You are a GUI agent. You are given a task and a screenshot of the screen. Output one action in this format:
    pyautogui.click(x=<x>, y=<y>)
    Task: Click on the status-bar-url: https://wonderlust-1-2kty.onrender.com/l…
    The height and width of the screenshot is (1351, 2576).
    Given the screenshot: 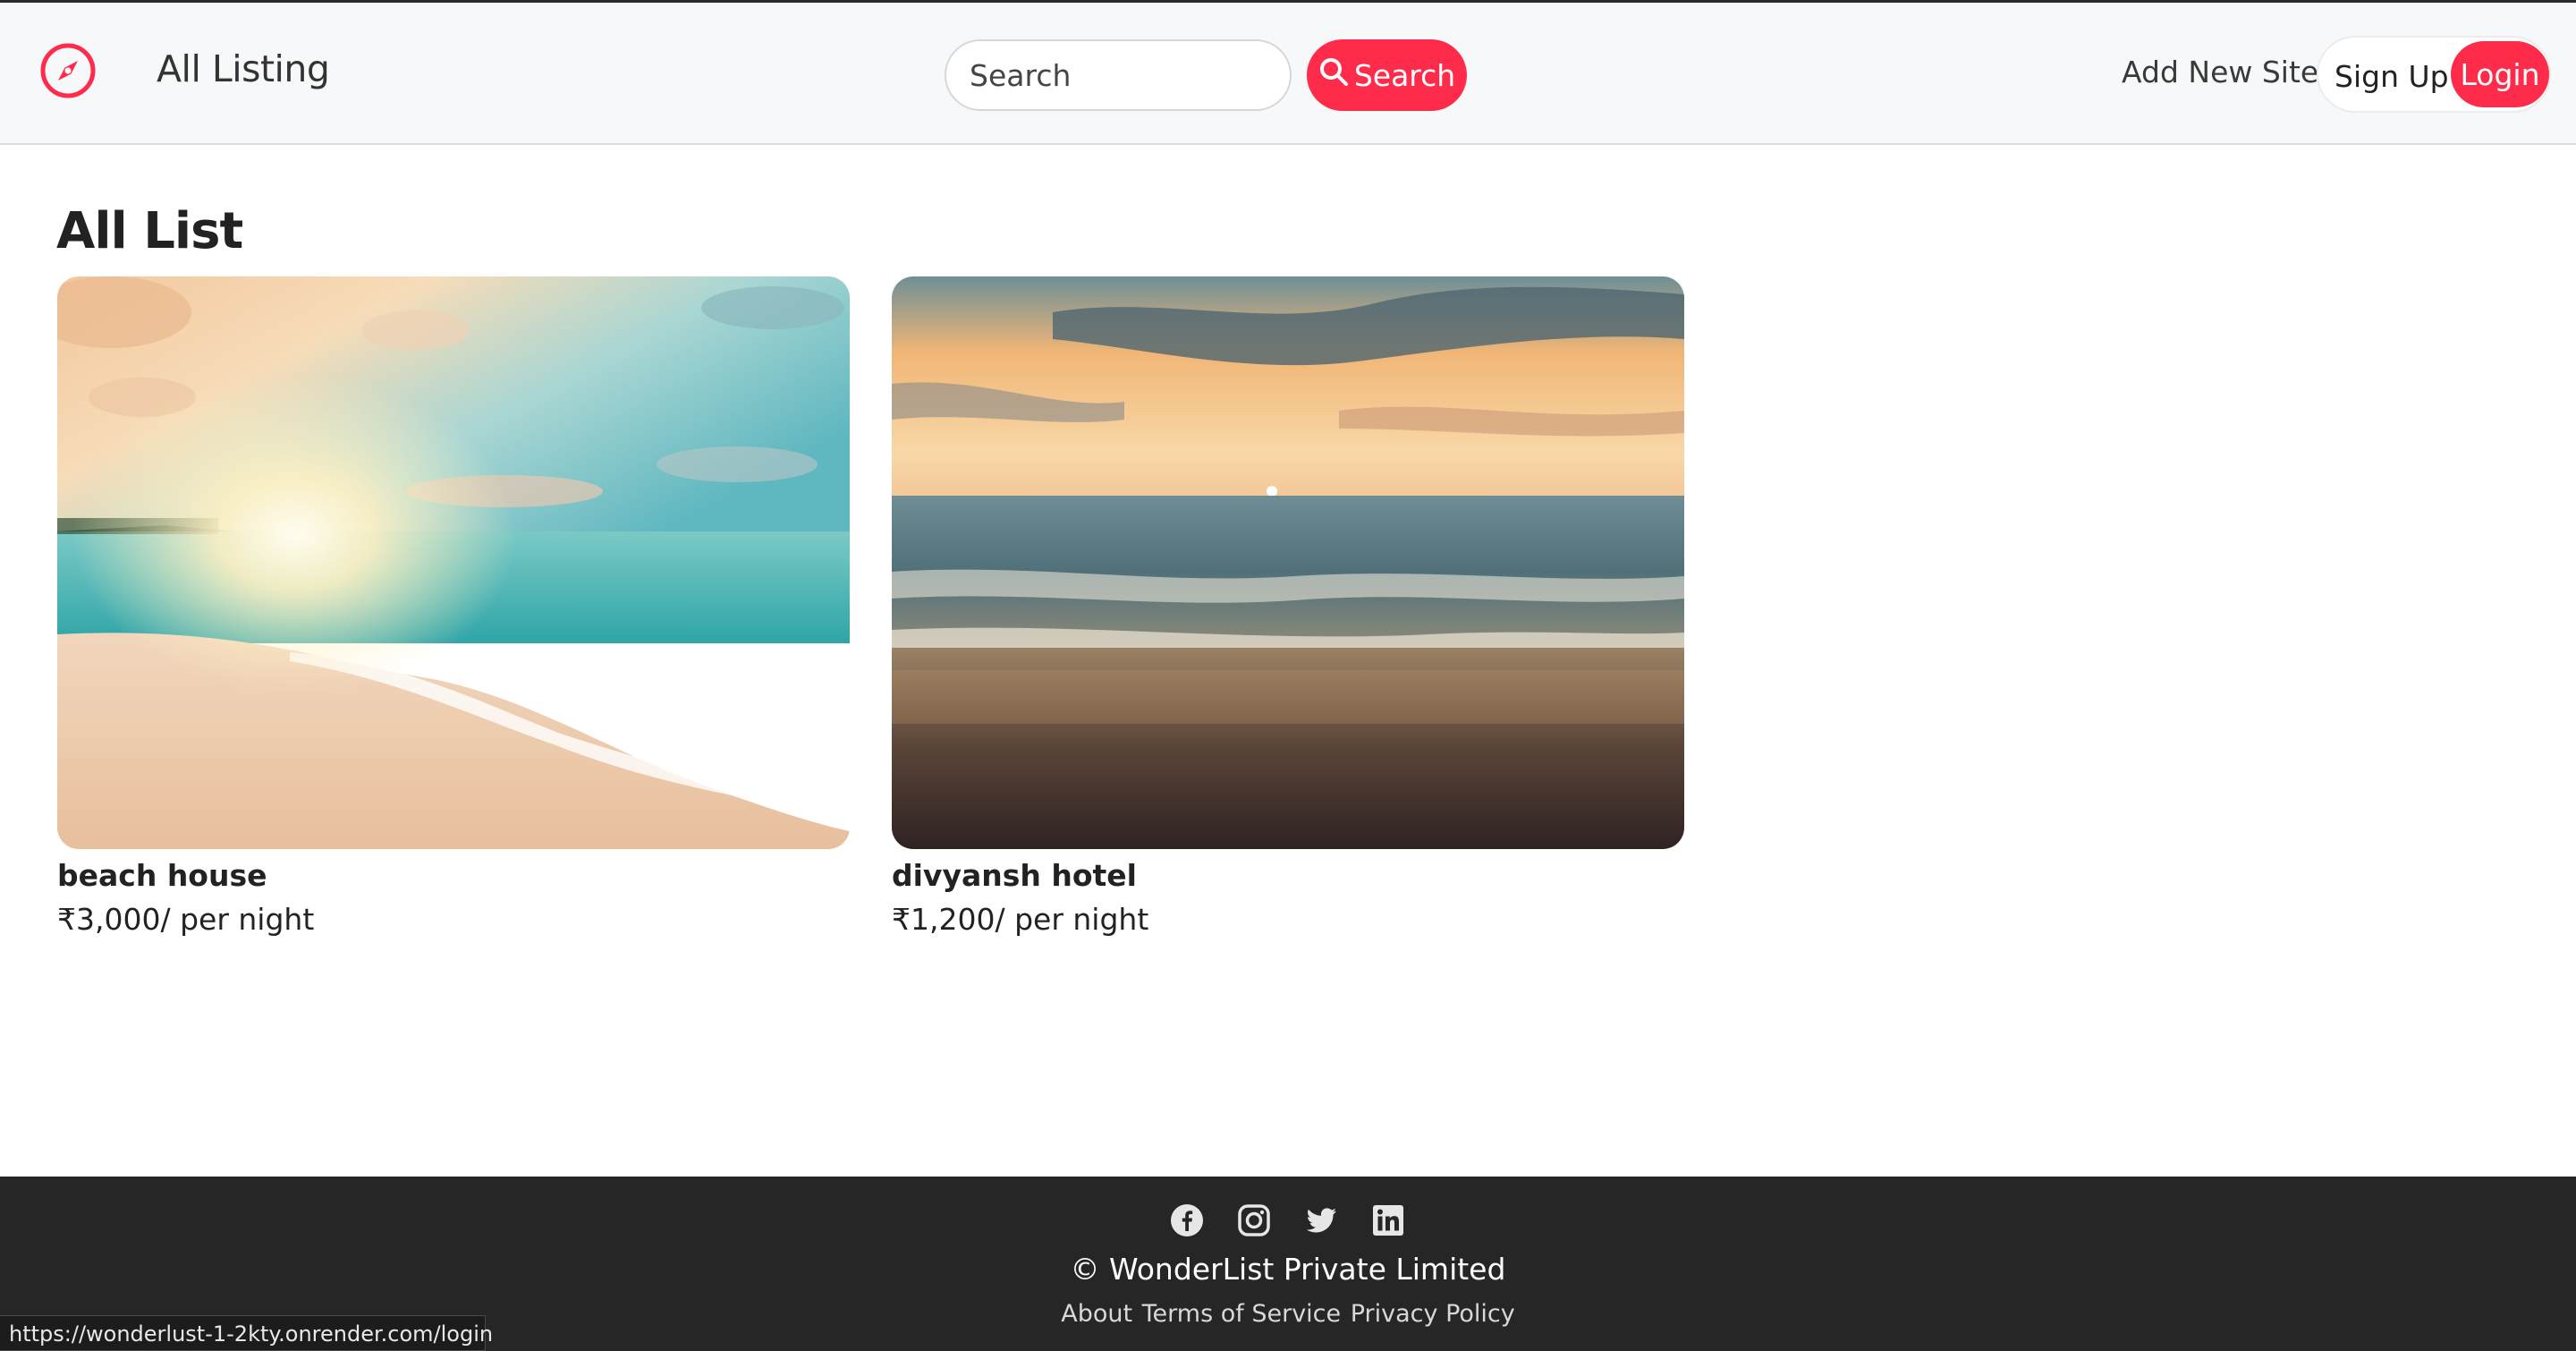 What is the action you would take?
    pyautogui.click(x=246, y=1333)
    